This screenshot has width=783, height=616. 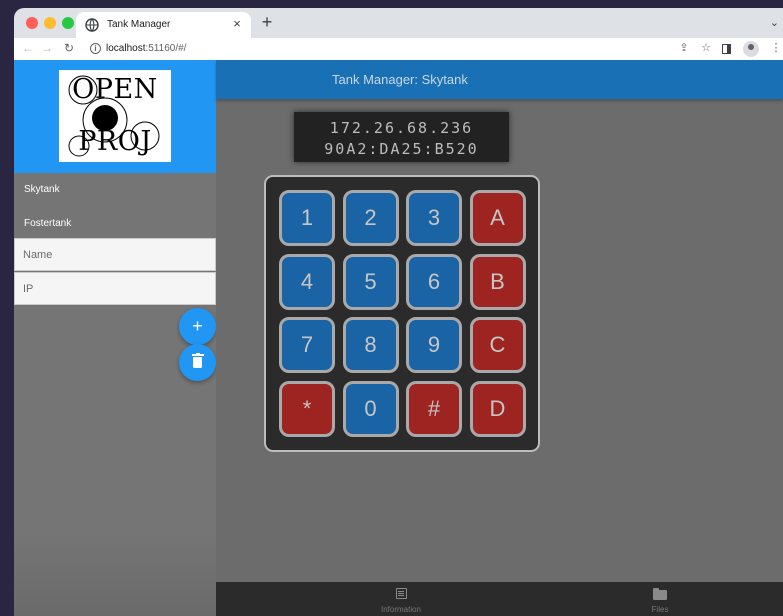 What do you see at coordinates (95, 48) in the screenshot?
I see `info-icon: i` at bounding box center [95, 48].